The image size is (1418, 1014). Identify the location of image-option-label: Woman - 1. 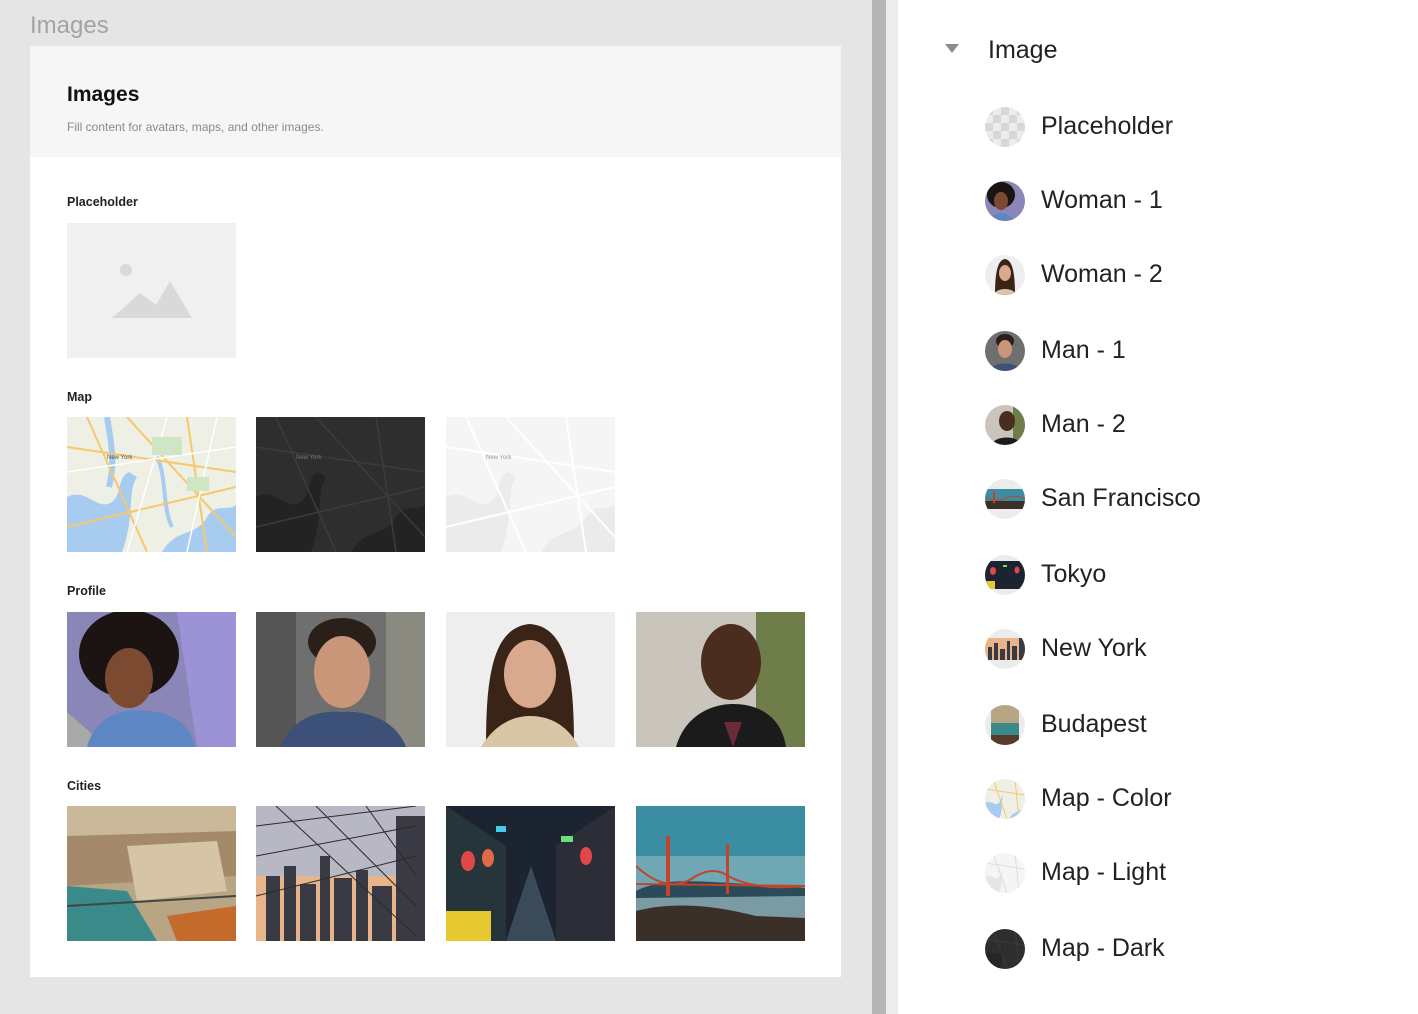
(1102, 200).